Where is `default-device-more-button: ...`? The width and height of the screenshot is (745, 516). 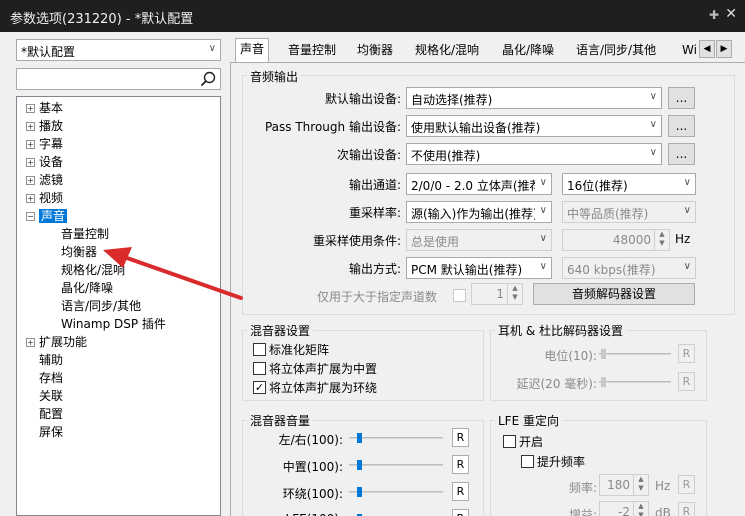
default-device-more-button: ... is located at coordinates (681, 98).